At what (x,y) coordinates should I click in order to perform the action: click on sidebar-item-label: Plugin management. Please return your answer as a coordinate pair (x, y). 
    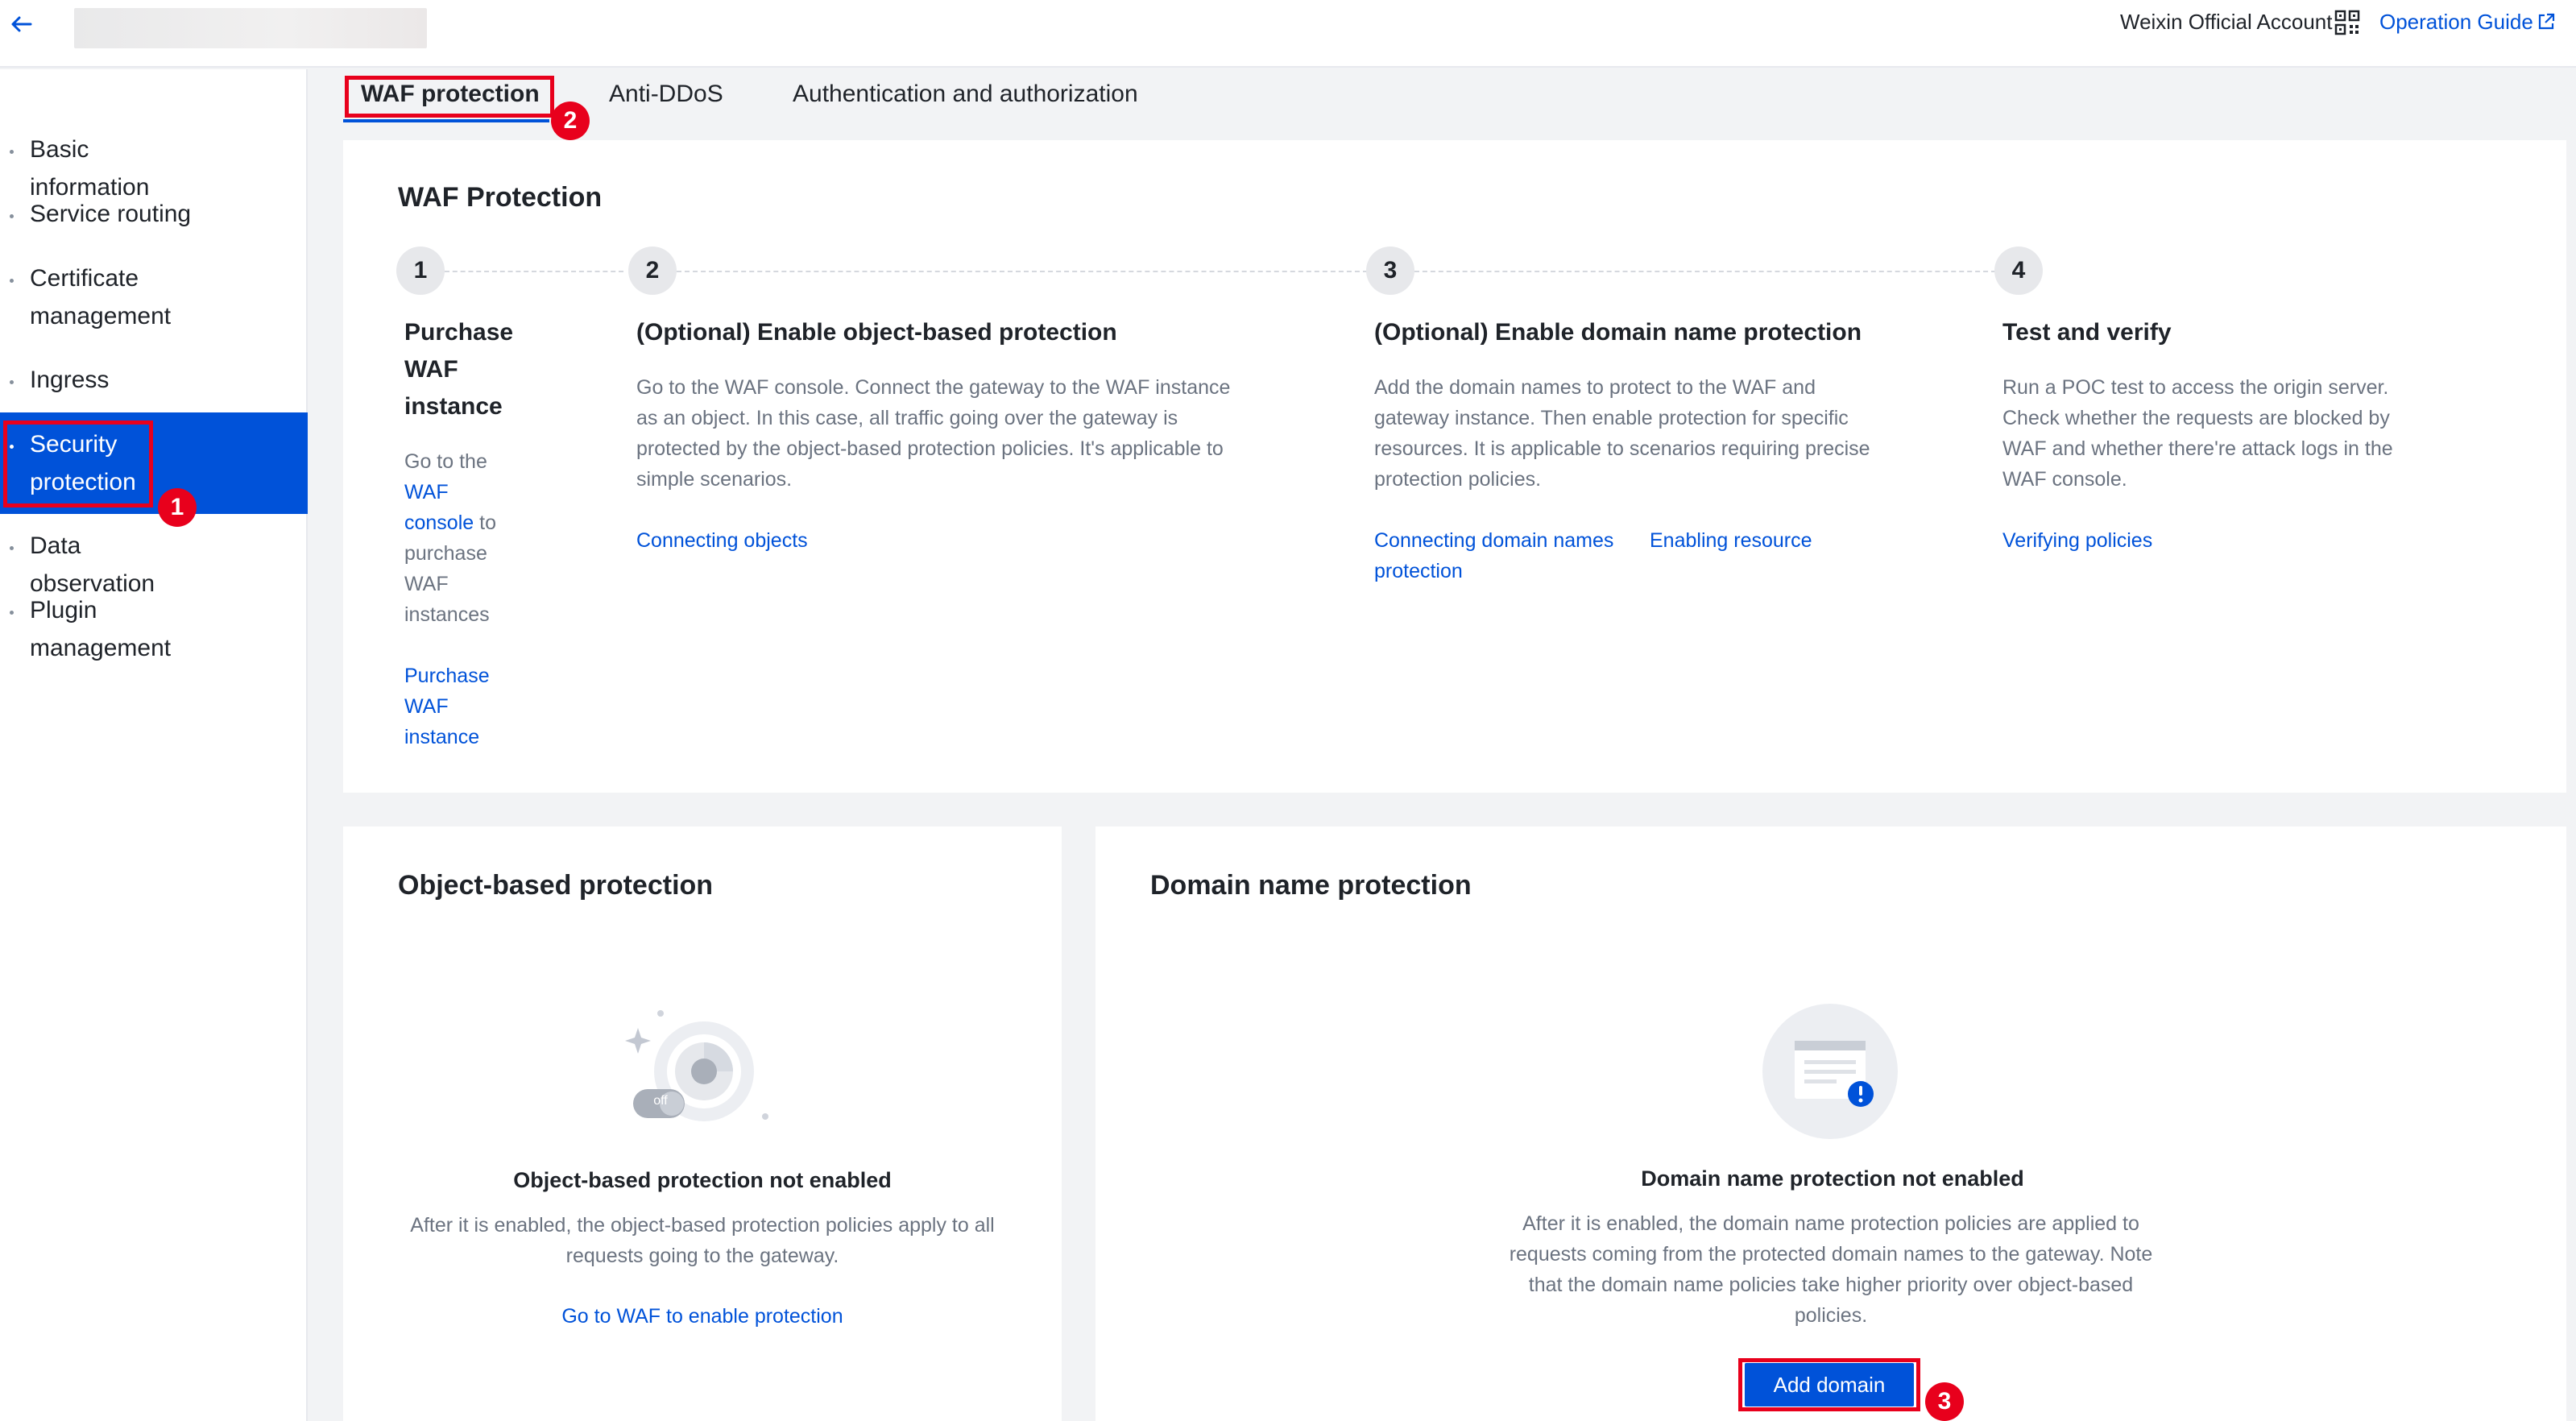
    Looking at the image, I should click on (101, 629).